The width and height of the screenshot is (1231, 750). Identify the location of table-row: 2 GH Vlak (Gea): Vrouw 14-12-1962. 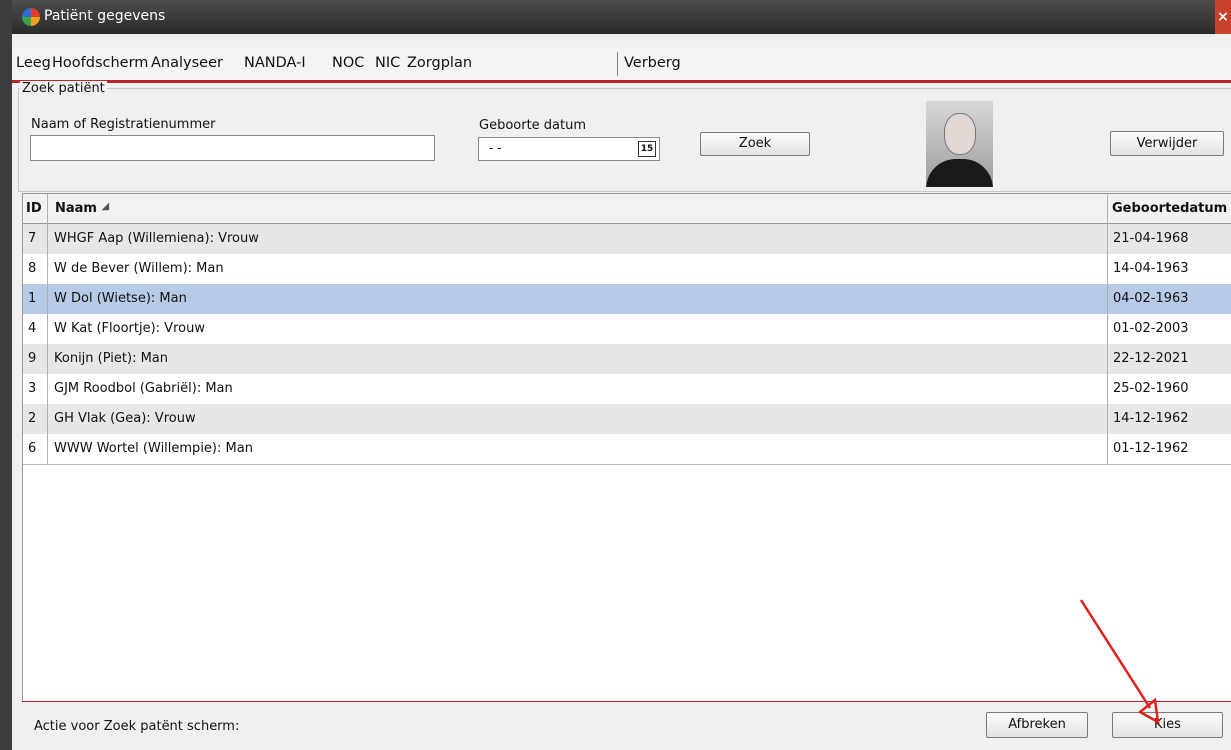
(627, 419).